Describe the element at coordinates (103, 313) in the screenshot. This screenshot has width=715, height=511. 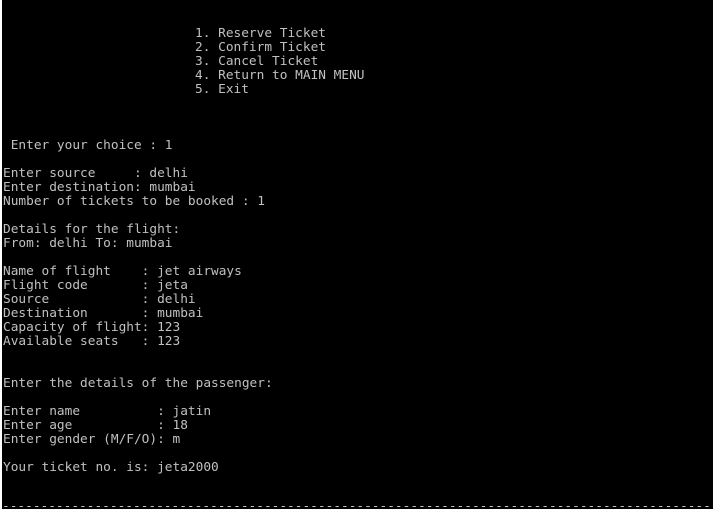
I see `flight-destination-line: Destination : mumbai` at that location.